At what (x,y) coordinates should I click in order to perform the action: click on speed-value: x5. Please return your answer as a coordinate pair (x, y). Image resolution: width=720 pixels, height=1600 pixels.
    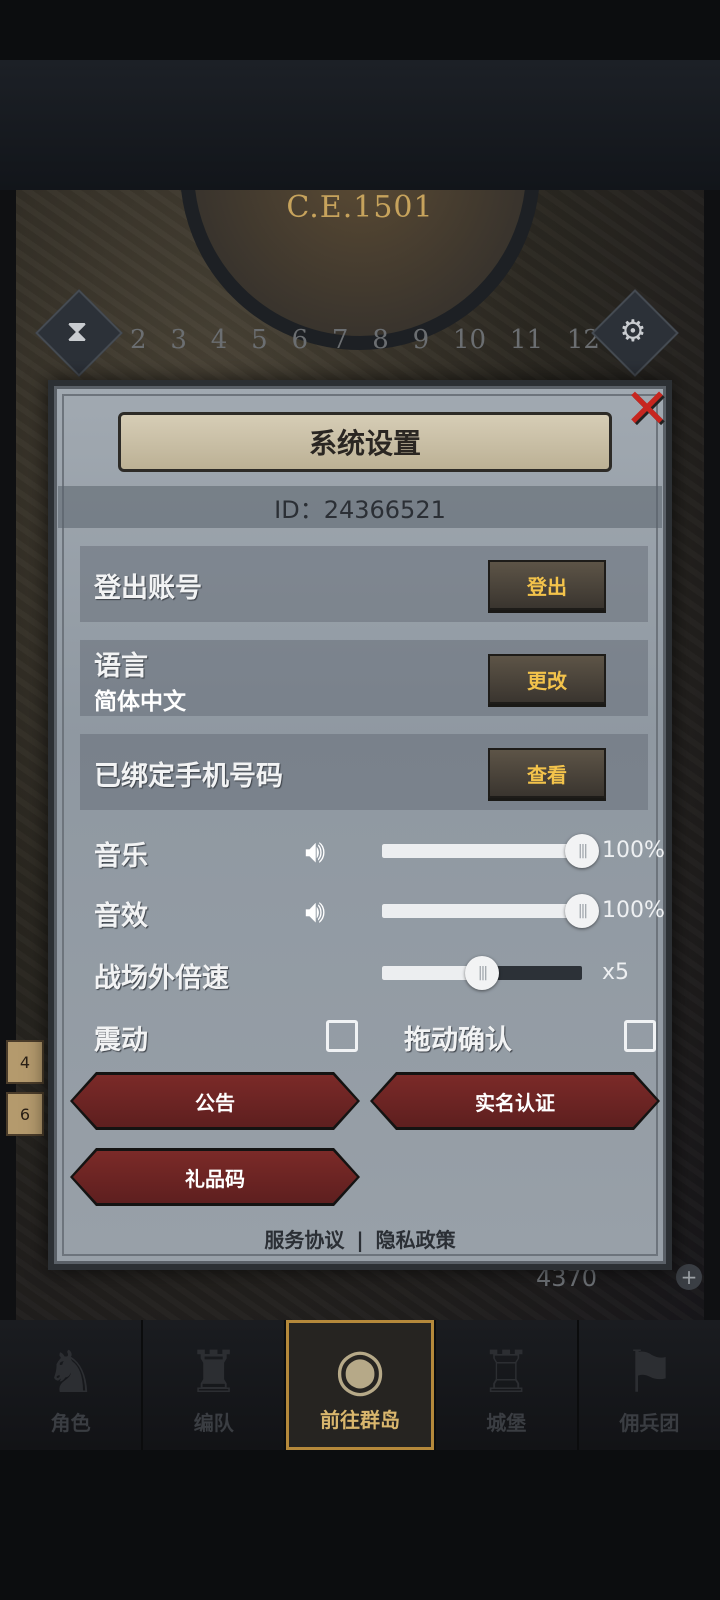
    Looking at the image, I should click on (616, 972).